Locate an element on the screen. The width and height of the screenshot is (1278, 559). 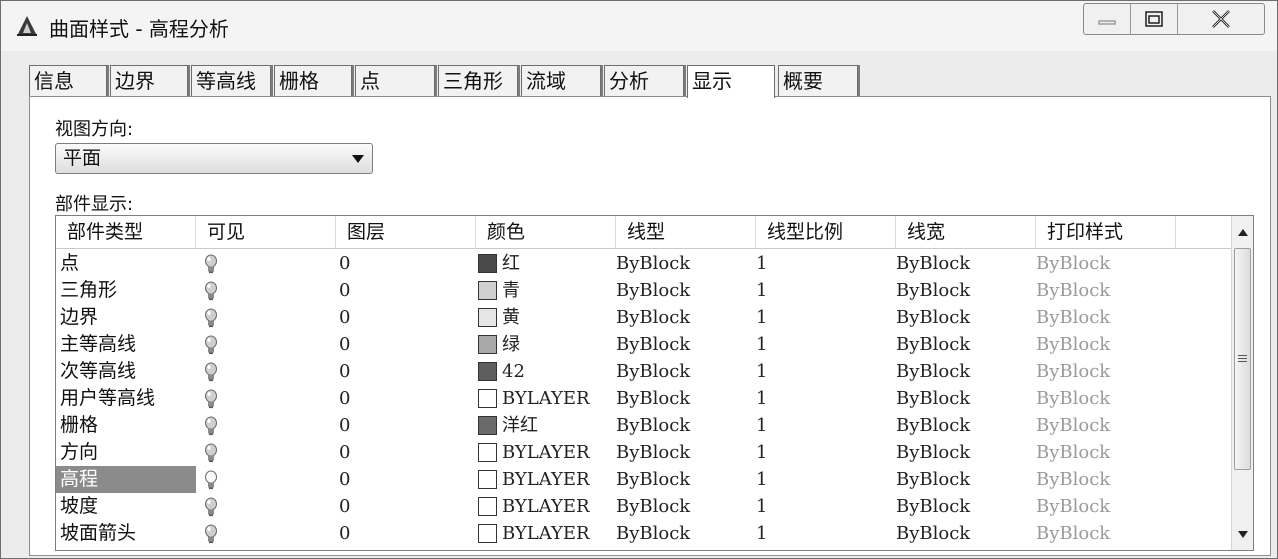
tab-7: 分析 is located at coordinates (644, 81).